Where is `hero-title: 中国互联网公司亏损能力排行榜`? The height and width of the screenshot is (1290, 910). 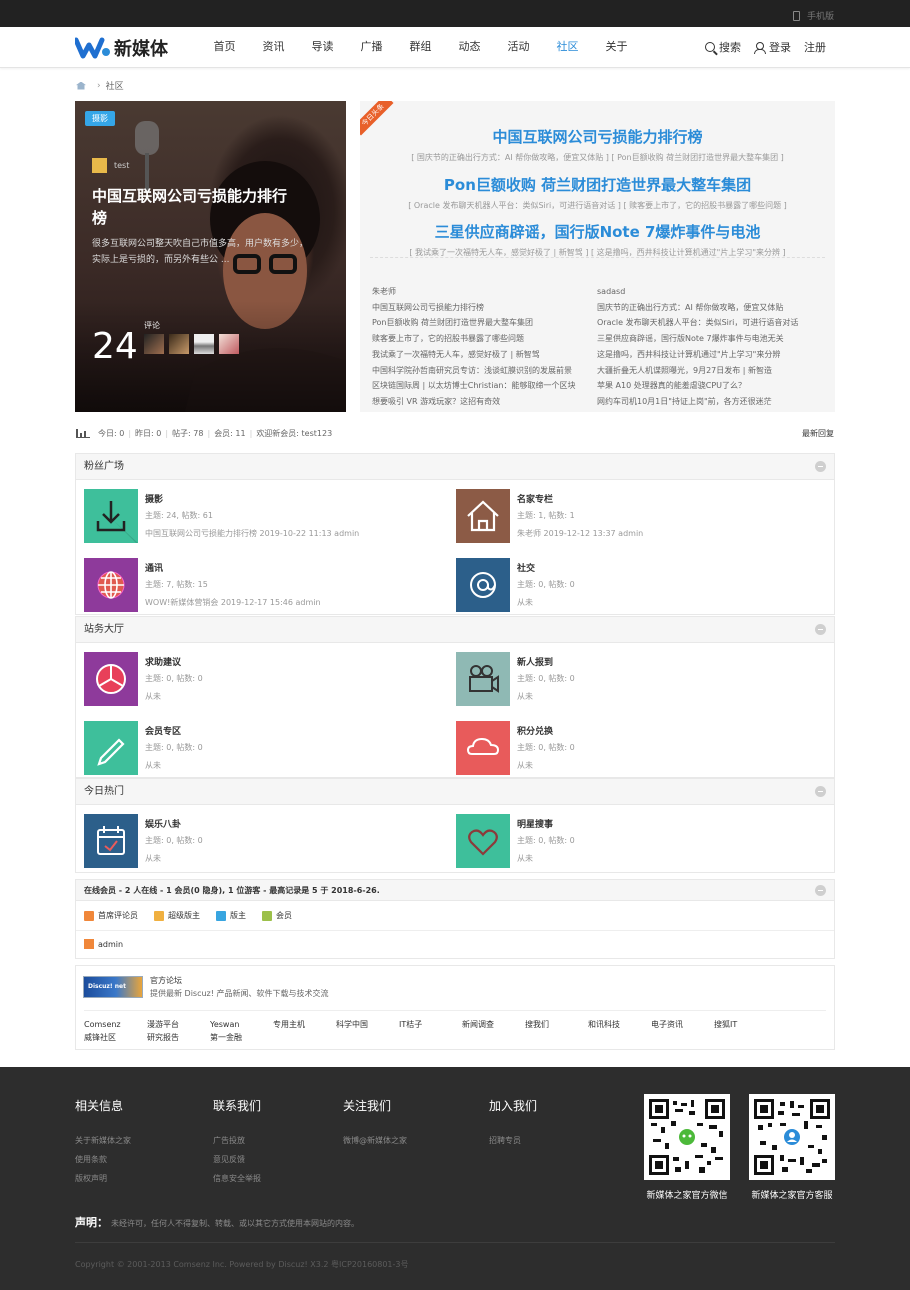 hero-title: 中国互联网公司亏损能力排行榜 is located at coordinates (192, 207).